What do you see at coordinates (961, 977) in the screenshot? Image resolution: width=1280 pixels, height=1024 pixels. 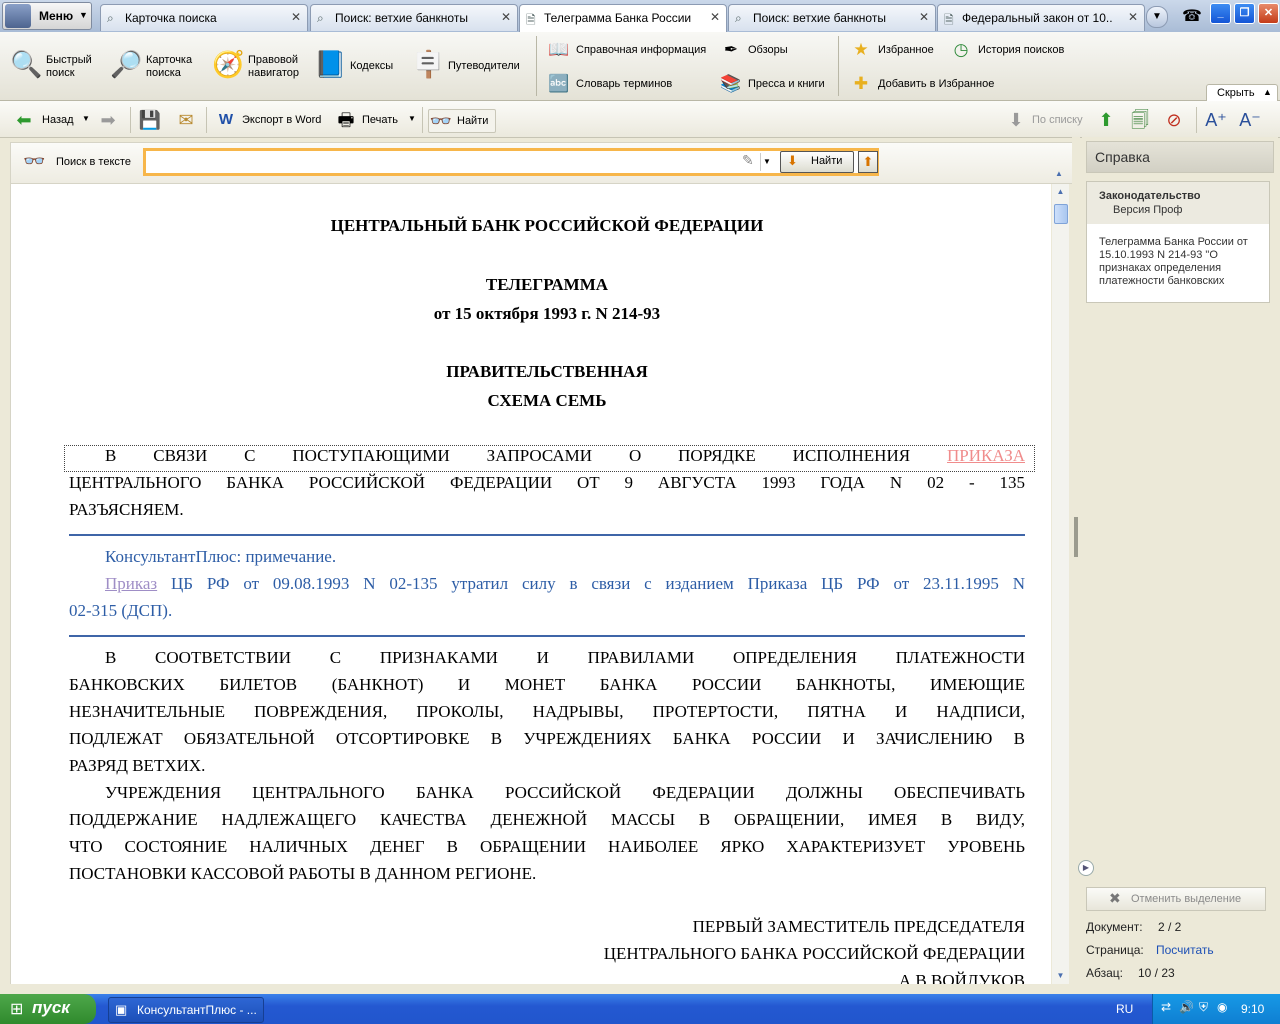 I see `signature-line-3: А.В.ВОЙЛУКОВ` at bounding box center [961, 977].